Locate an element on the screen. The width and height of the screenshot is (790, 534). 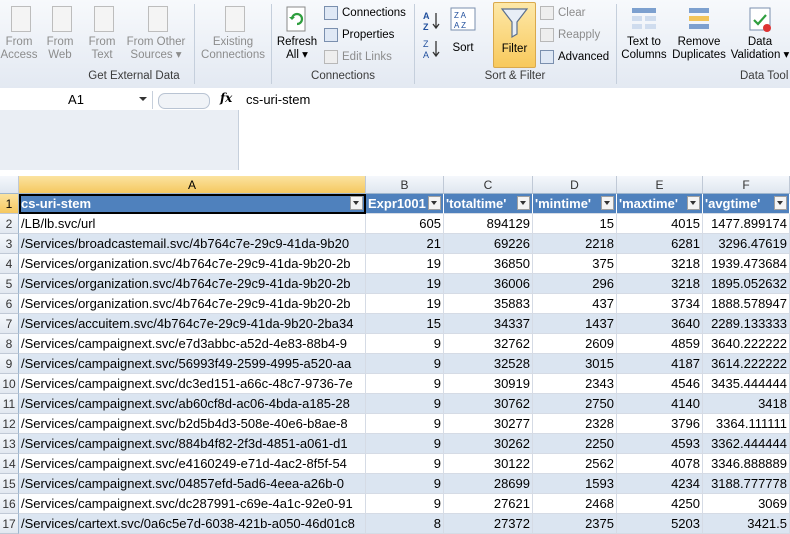
cell-mintime: 15 is located at coordinates (575, 224).